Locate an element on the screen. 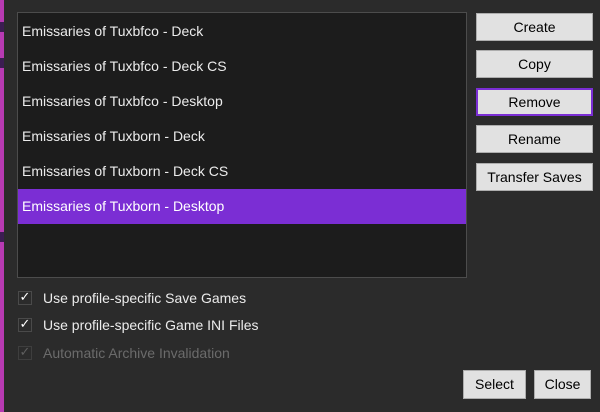 The width and height of the screenshot is (600, 412). close-button: Close is located at coordinates (562, 384).